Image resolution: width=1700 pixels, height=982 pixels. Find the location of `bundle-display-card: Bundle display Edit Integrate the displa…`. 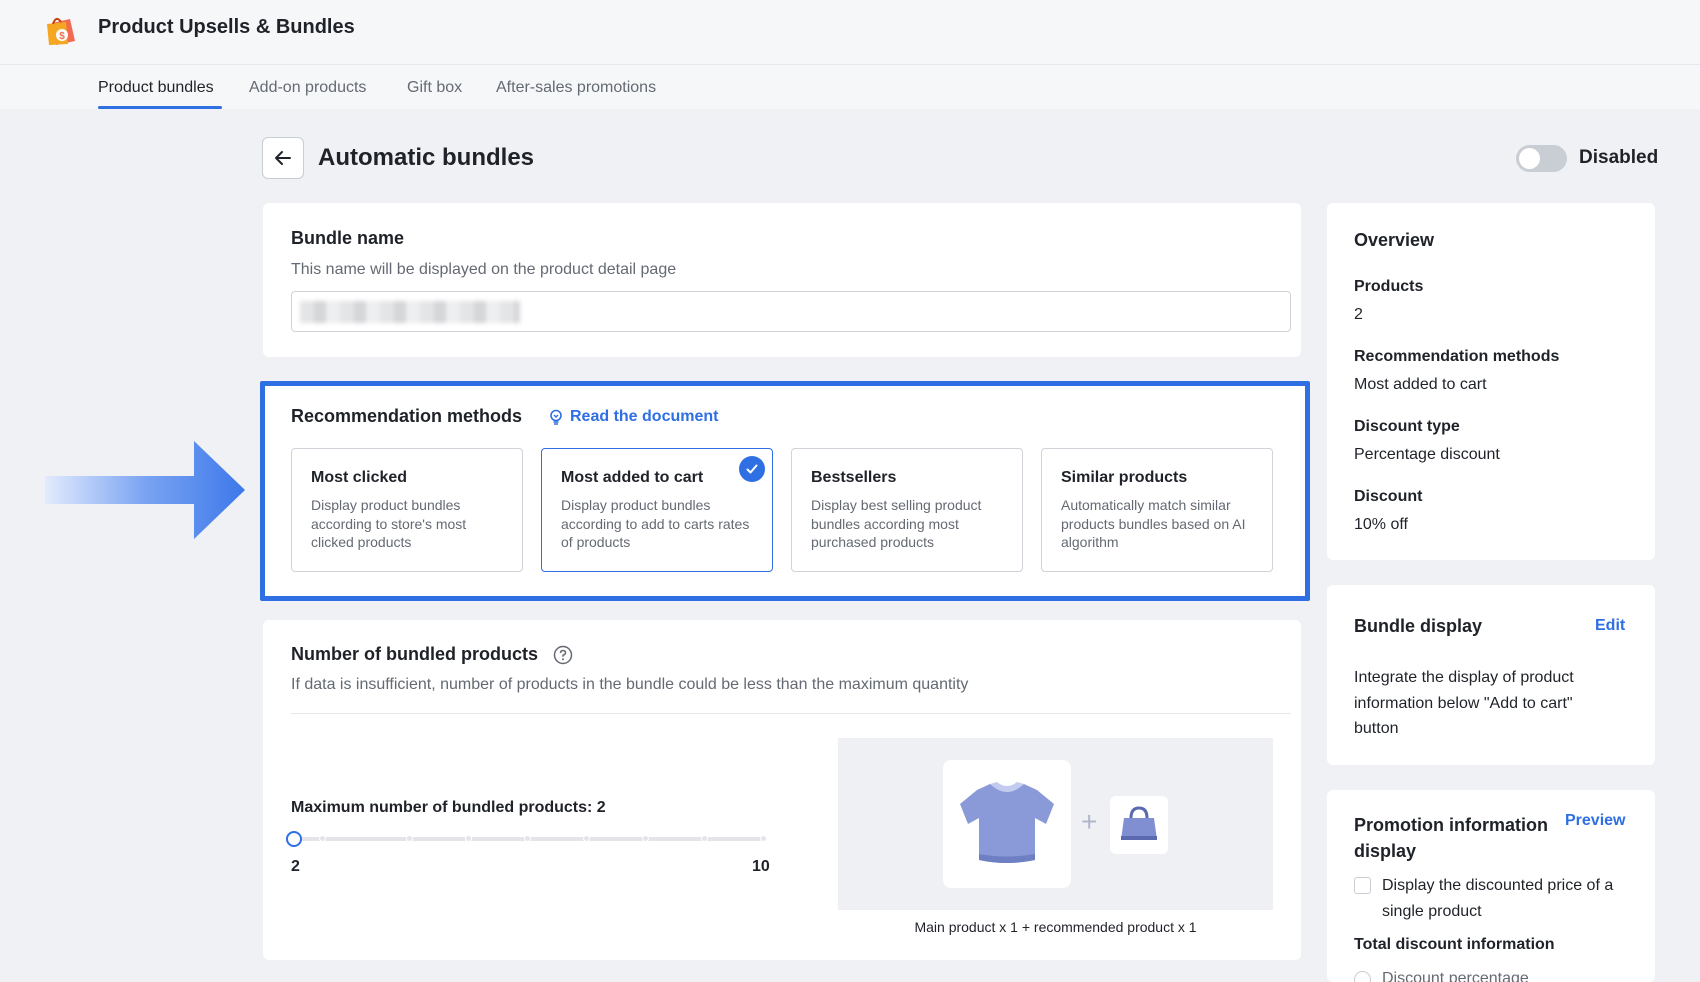

bundle-display-card: Bundle display Edit Integrate the displa… is located at coordinates (1491, 675).